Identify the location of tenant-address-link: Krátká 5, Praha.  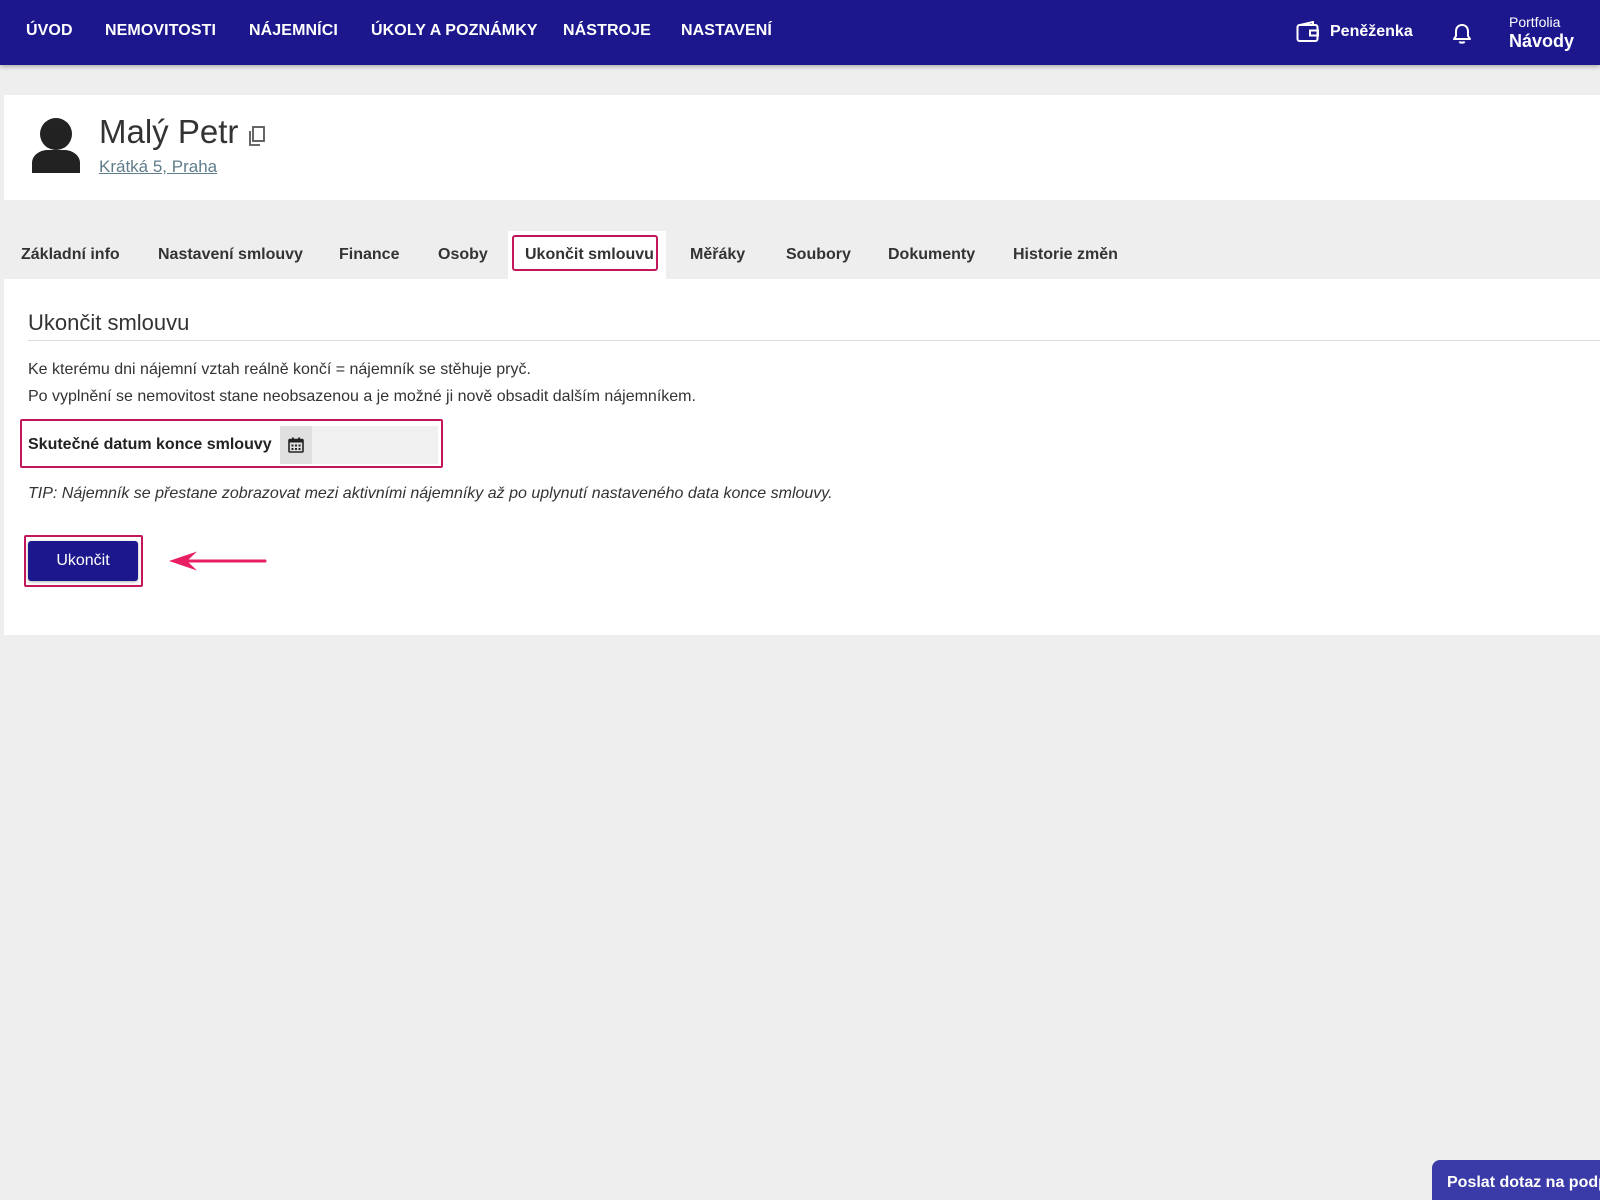
(158, 167).